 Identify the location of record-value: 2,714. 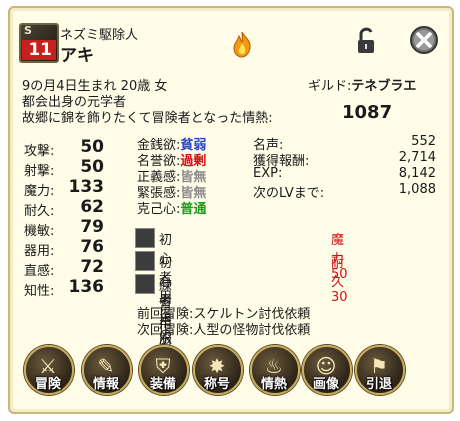
(417, 157).